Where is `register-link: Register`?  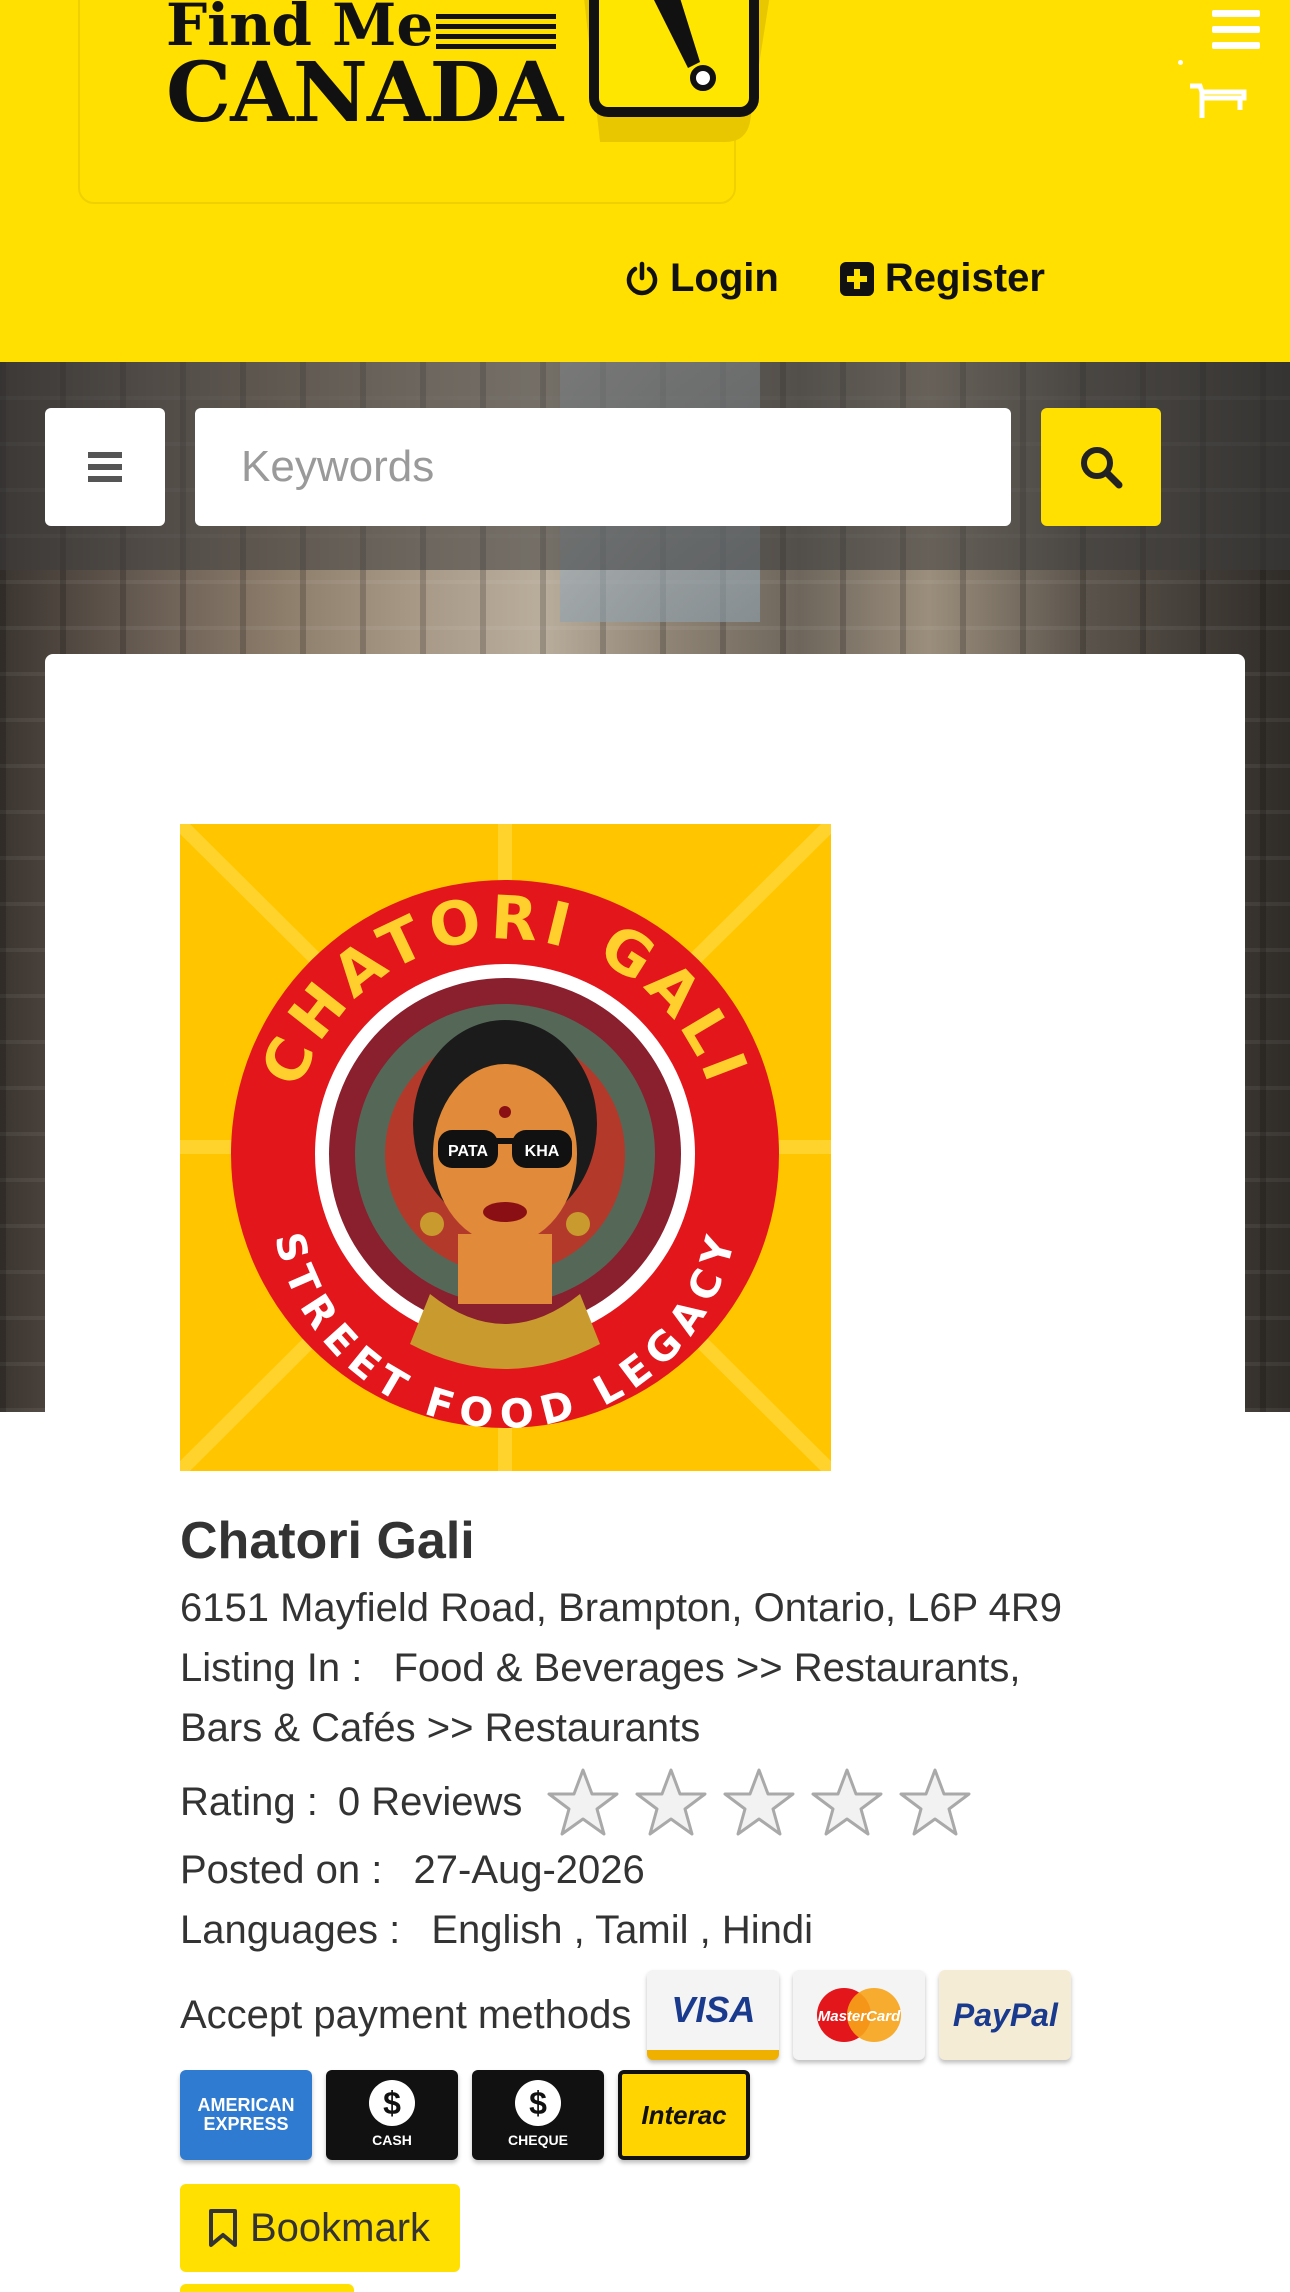
register-link: Register is located at coordinates (942, 278).